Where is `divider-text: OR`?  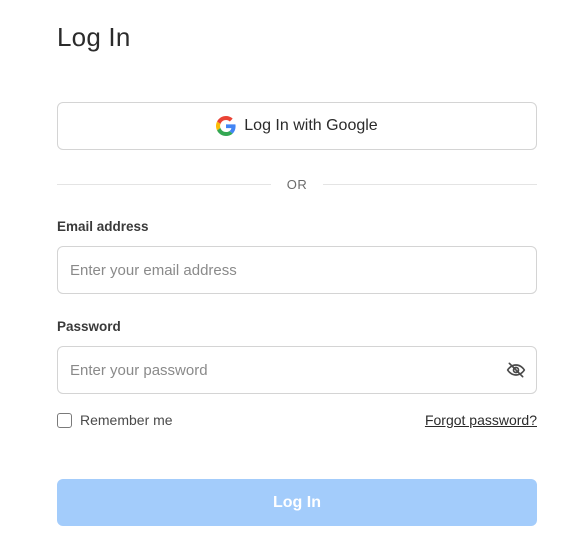 divider-text: OR is located at coordinates (297, 184).